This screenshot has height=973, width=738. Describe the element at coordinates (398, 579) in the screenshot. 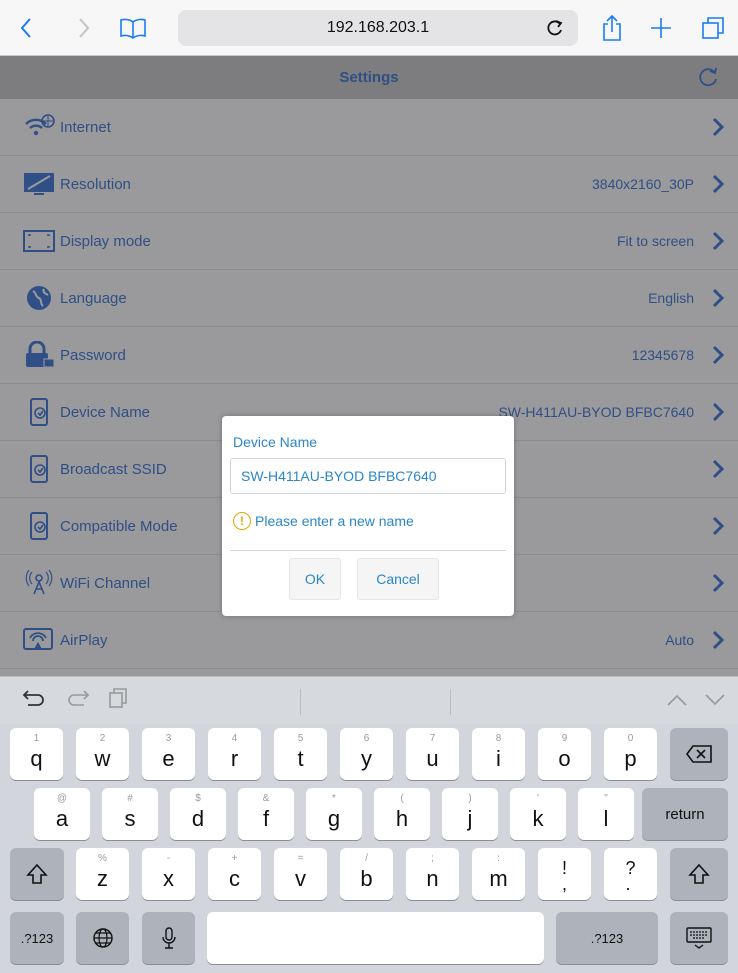

I see `cancel-button: Cancel` at that location.